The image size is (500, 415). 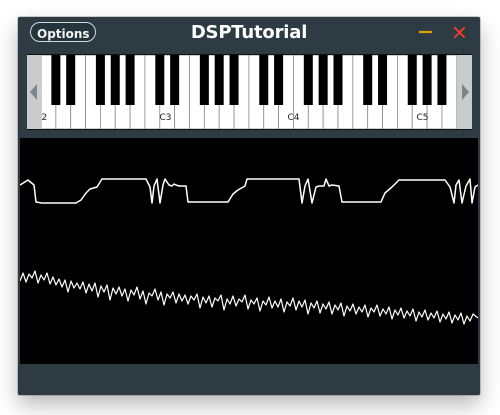 What do you see at coordinates (249, 191) in the screenshot?
I see `square-waveform` at bounding box center [249, 191].